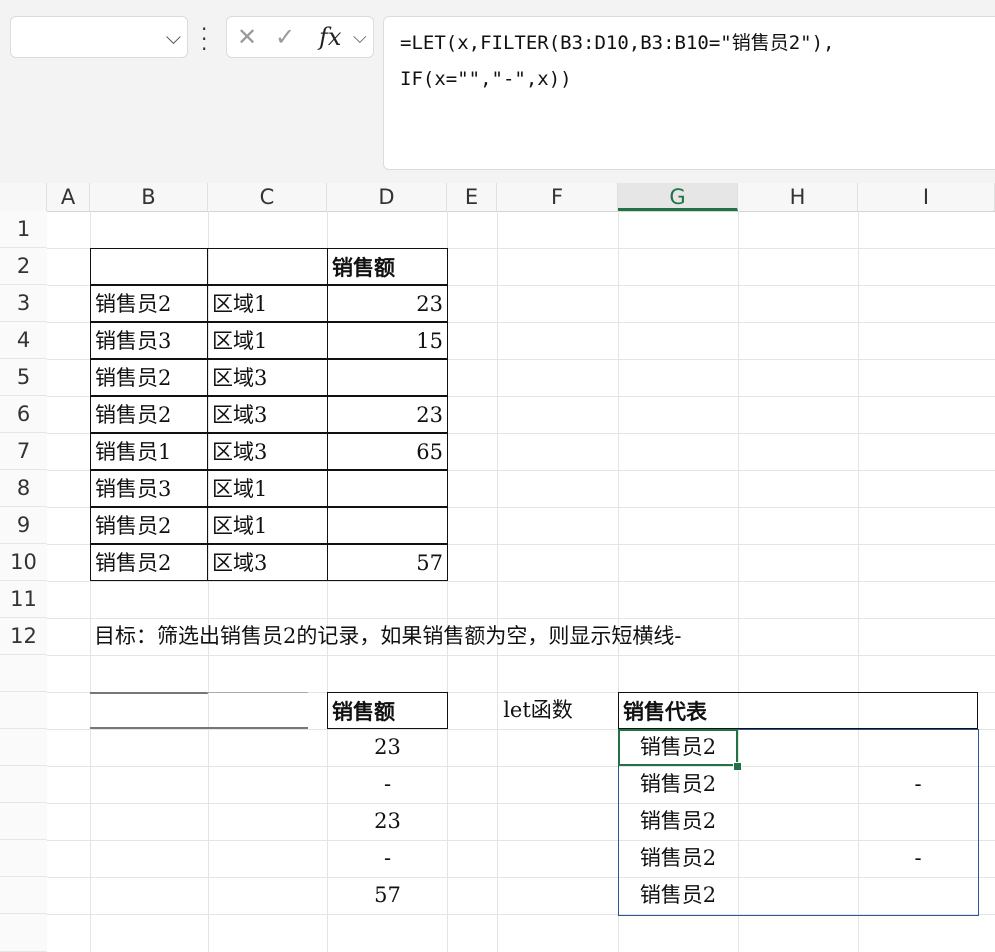 This screenshot has width=995, height=952. Describe the element at coordinates (99, 37) in the screenshot. I see `name-box: ⌵` at that location.